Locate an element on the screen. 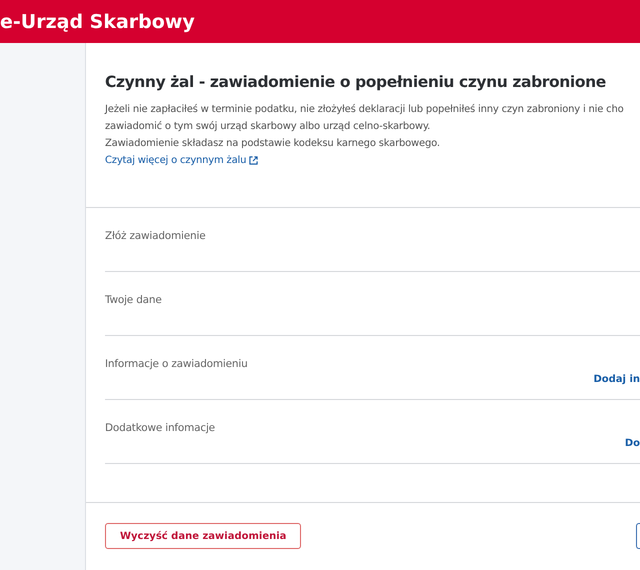  page-title: Czynny żal - zawiadomienie o popełnieniu czynu zabronione is located at coordinates (356, 82).